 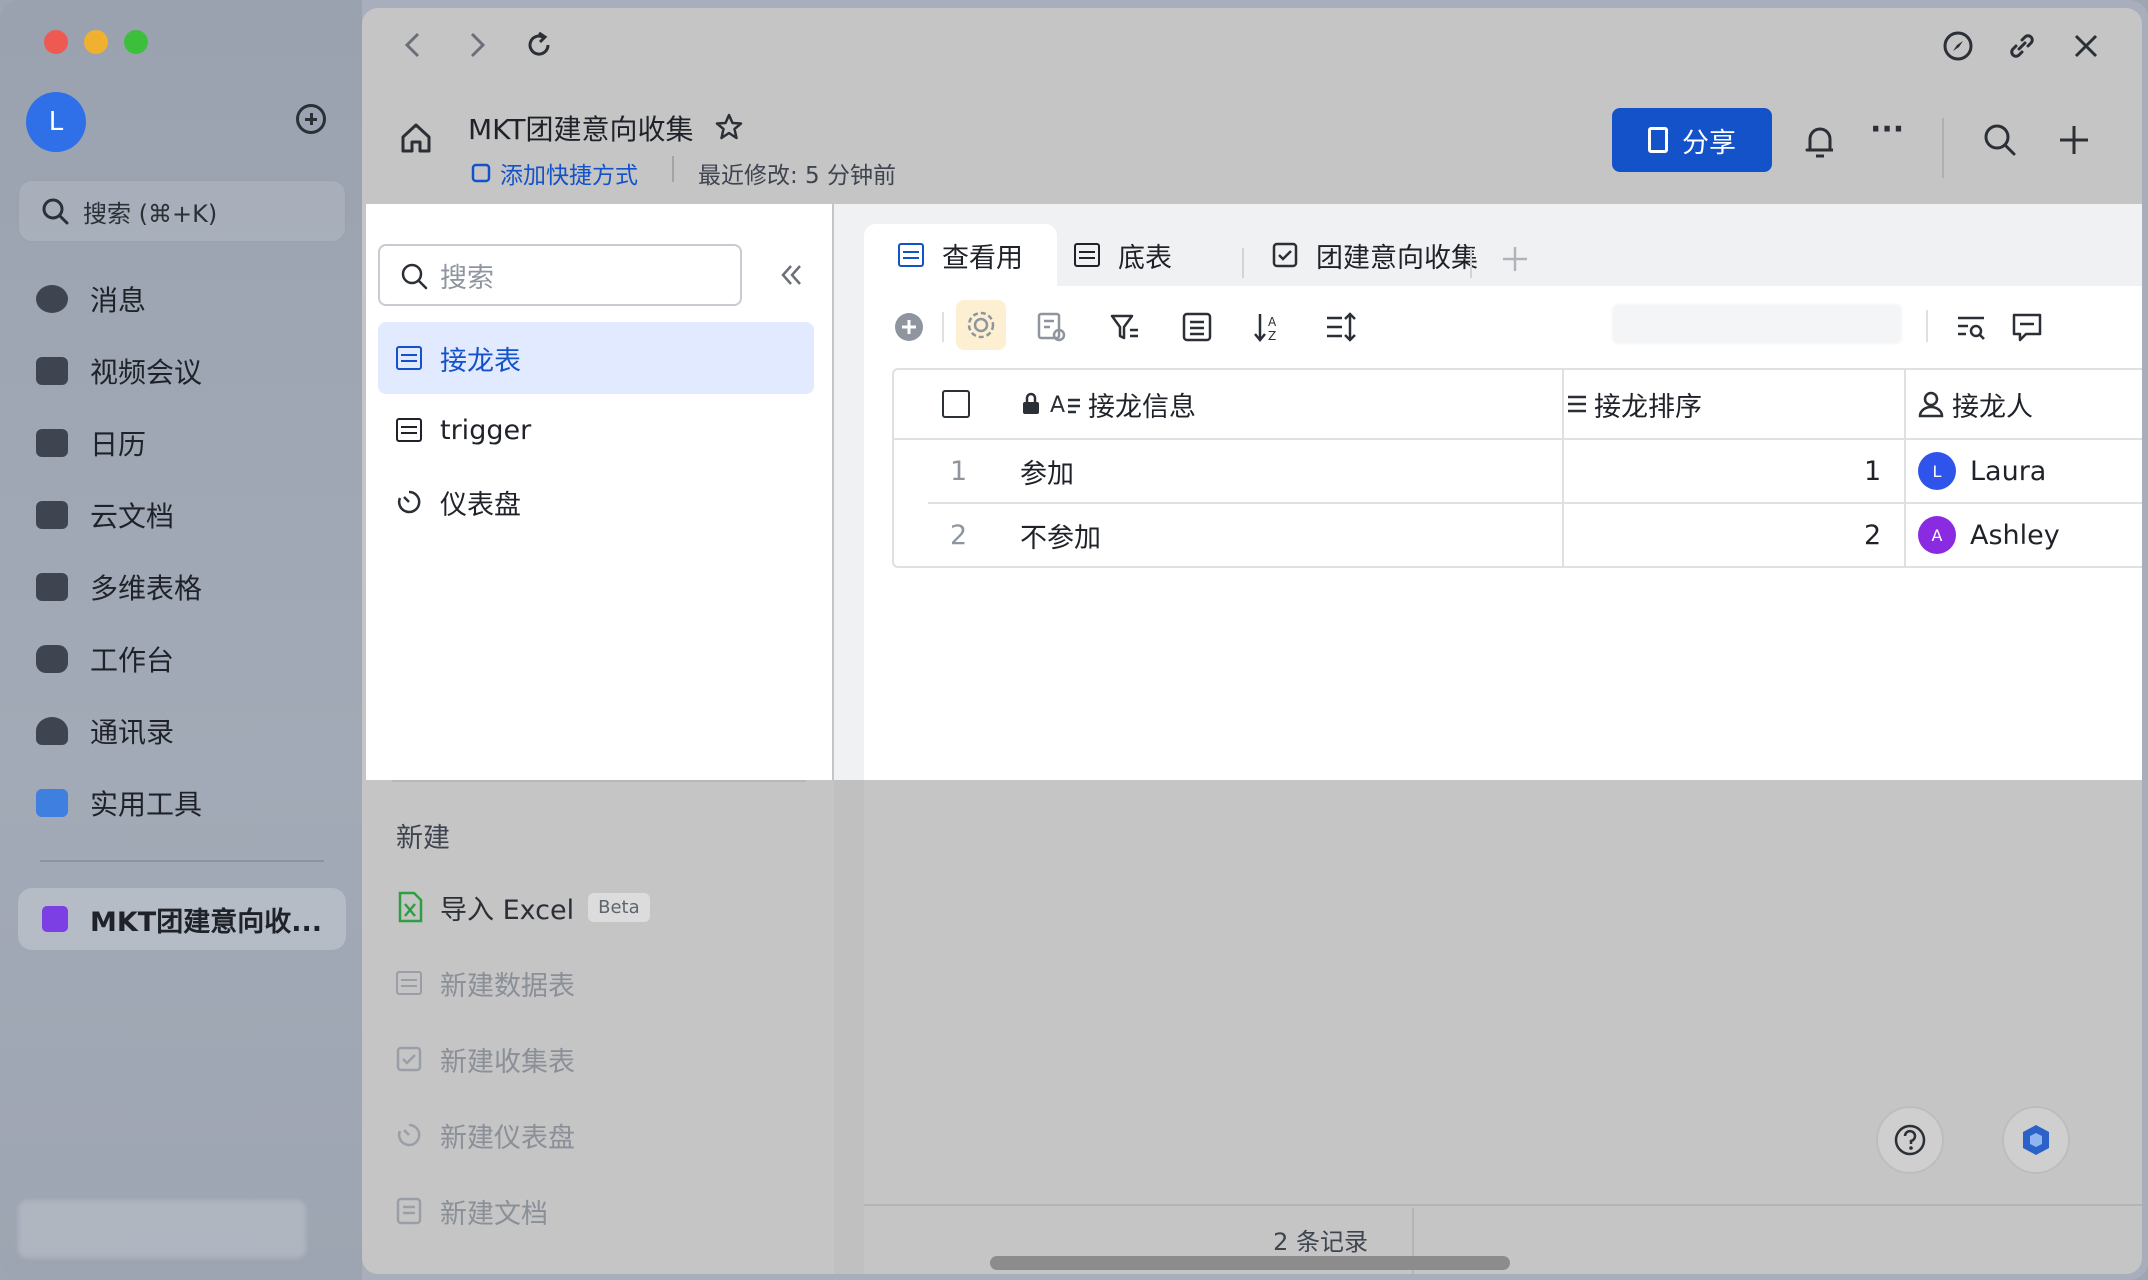 What do you see at coordinates (1577, 404) in the screenshot?
I see `number-field-icon` at bounding box center [1577, 404].